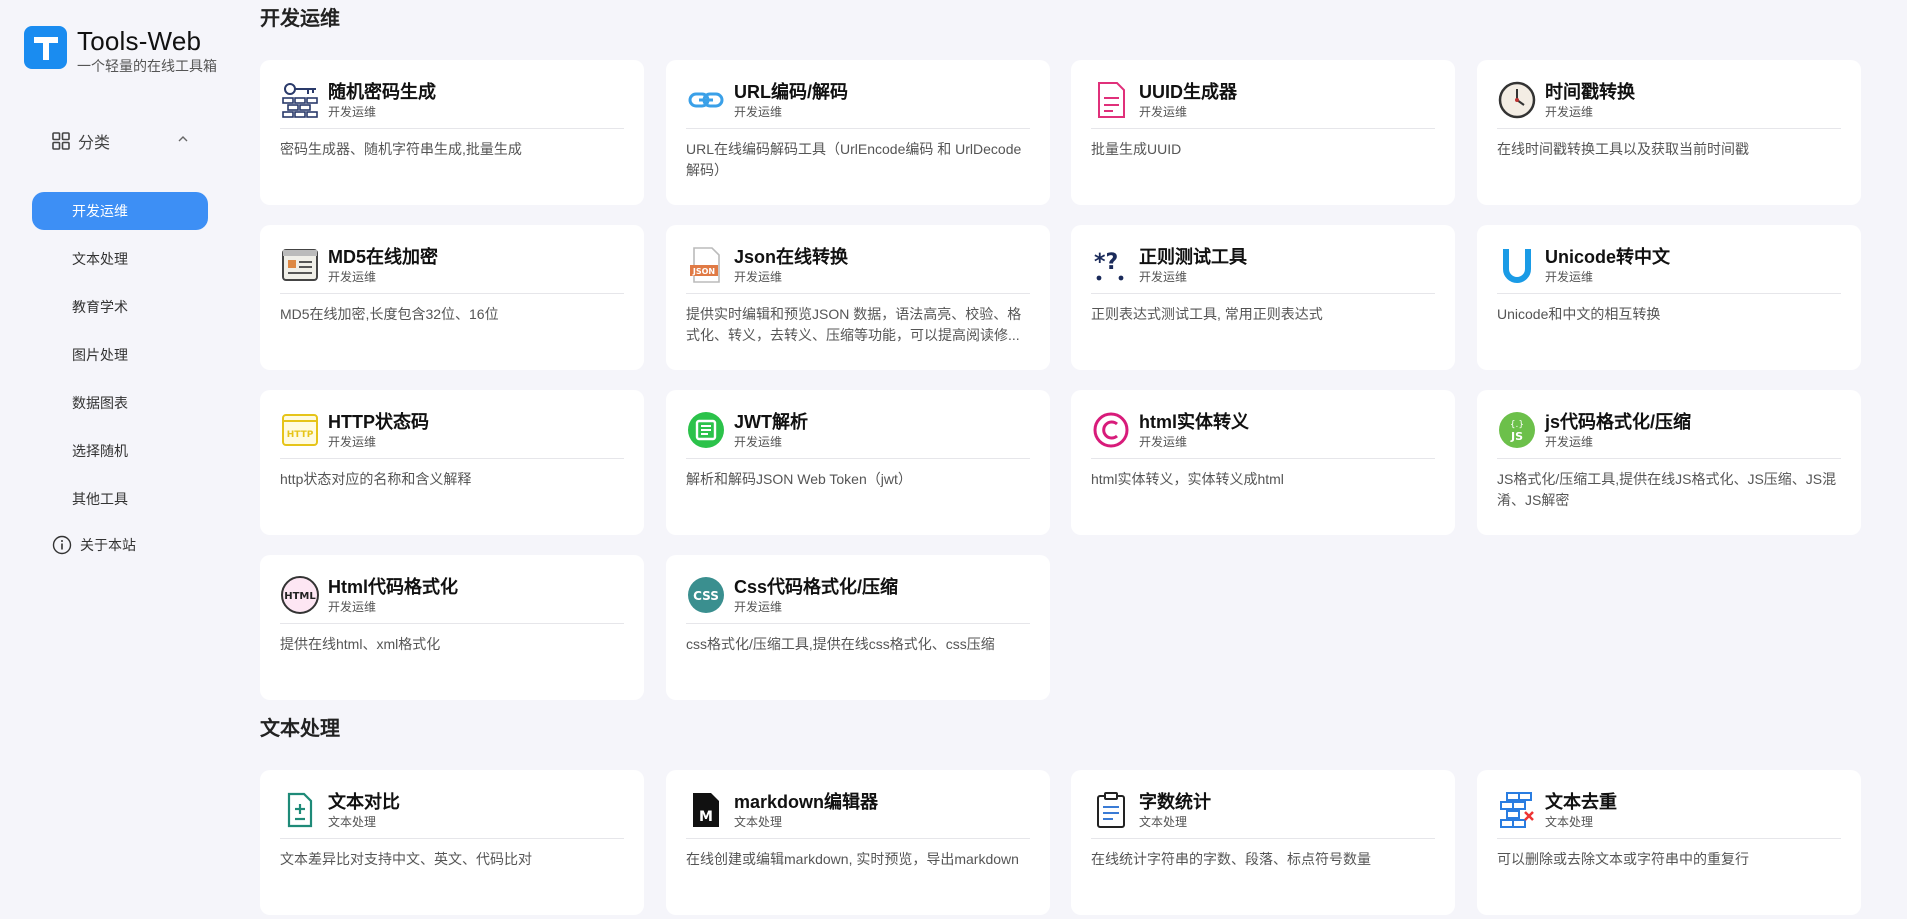 The image size is (1907, 919). What do you see at coordinates (376, 479) in the screenshot?
I see `card-description: http状态对应的名称和含义解释` at bounding box center [376, 479].